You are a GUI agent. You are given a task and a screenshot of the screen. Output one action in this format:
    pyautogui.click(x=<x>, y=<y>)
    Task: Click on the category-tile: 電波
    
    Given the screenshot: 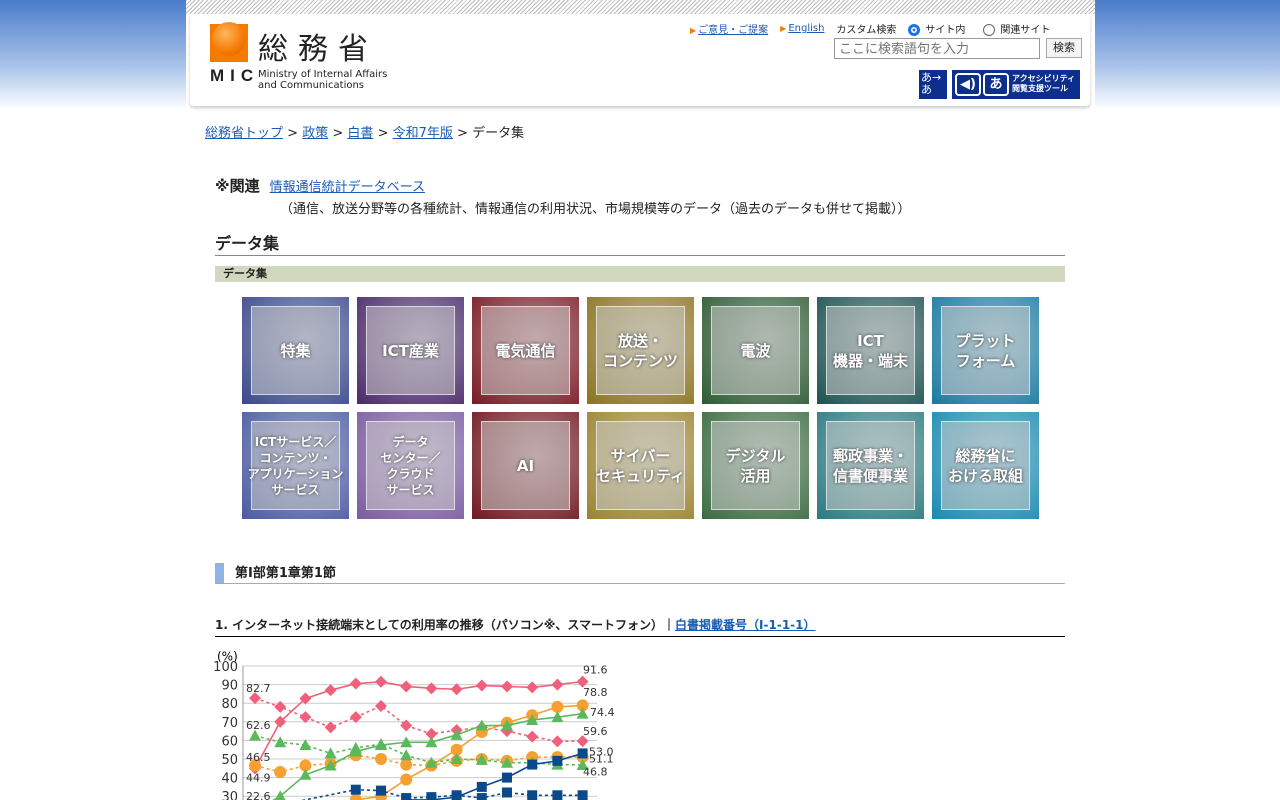 What is the action you would take?
    pyautogui.click(x=755, y=350)
    